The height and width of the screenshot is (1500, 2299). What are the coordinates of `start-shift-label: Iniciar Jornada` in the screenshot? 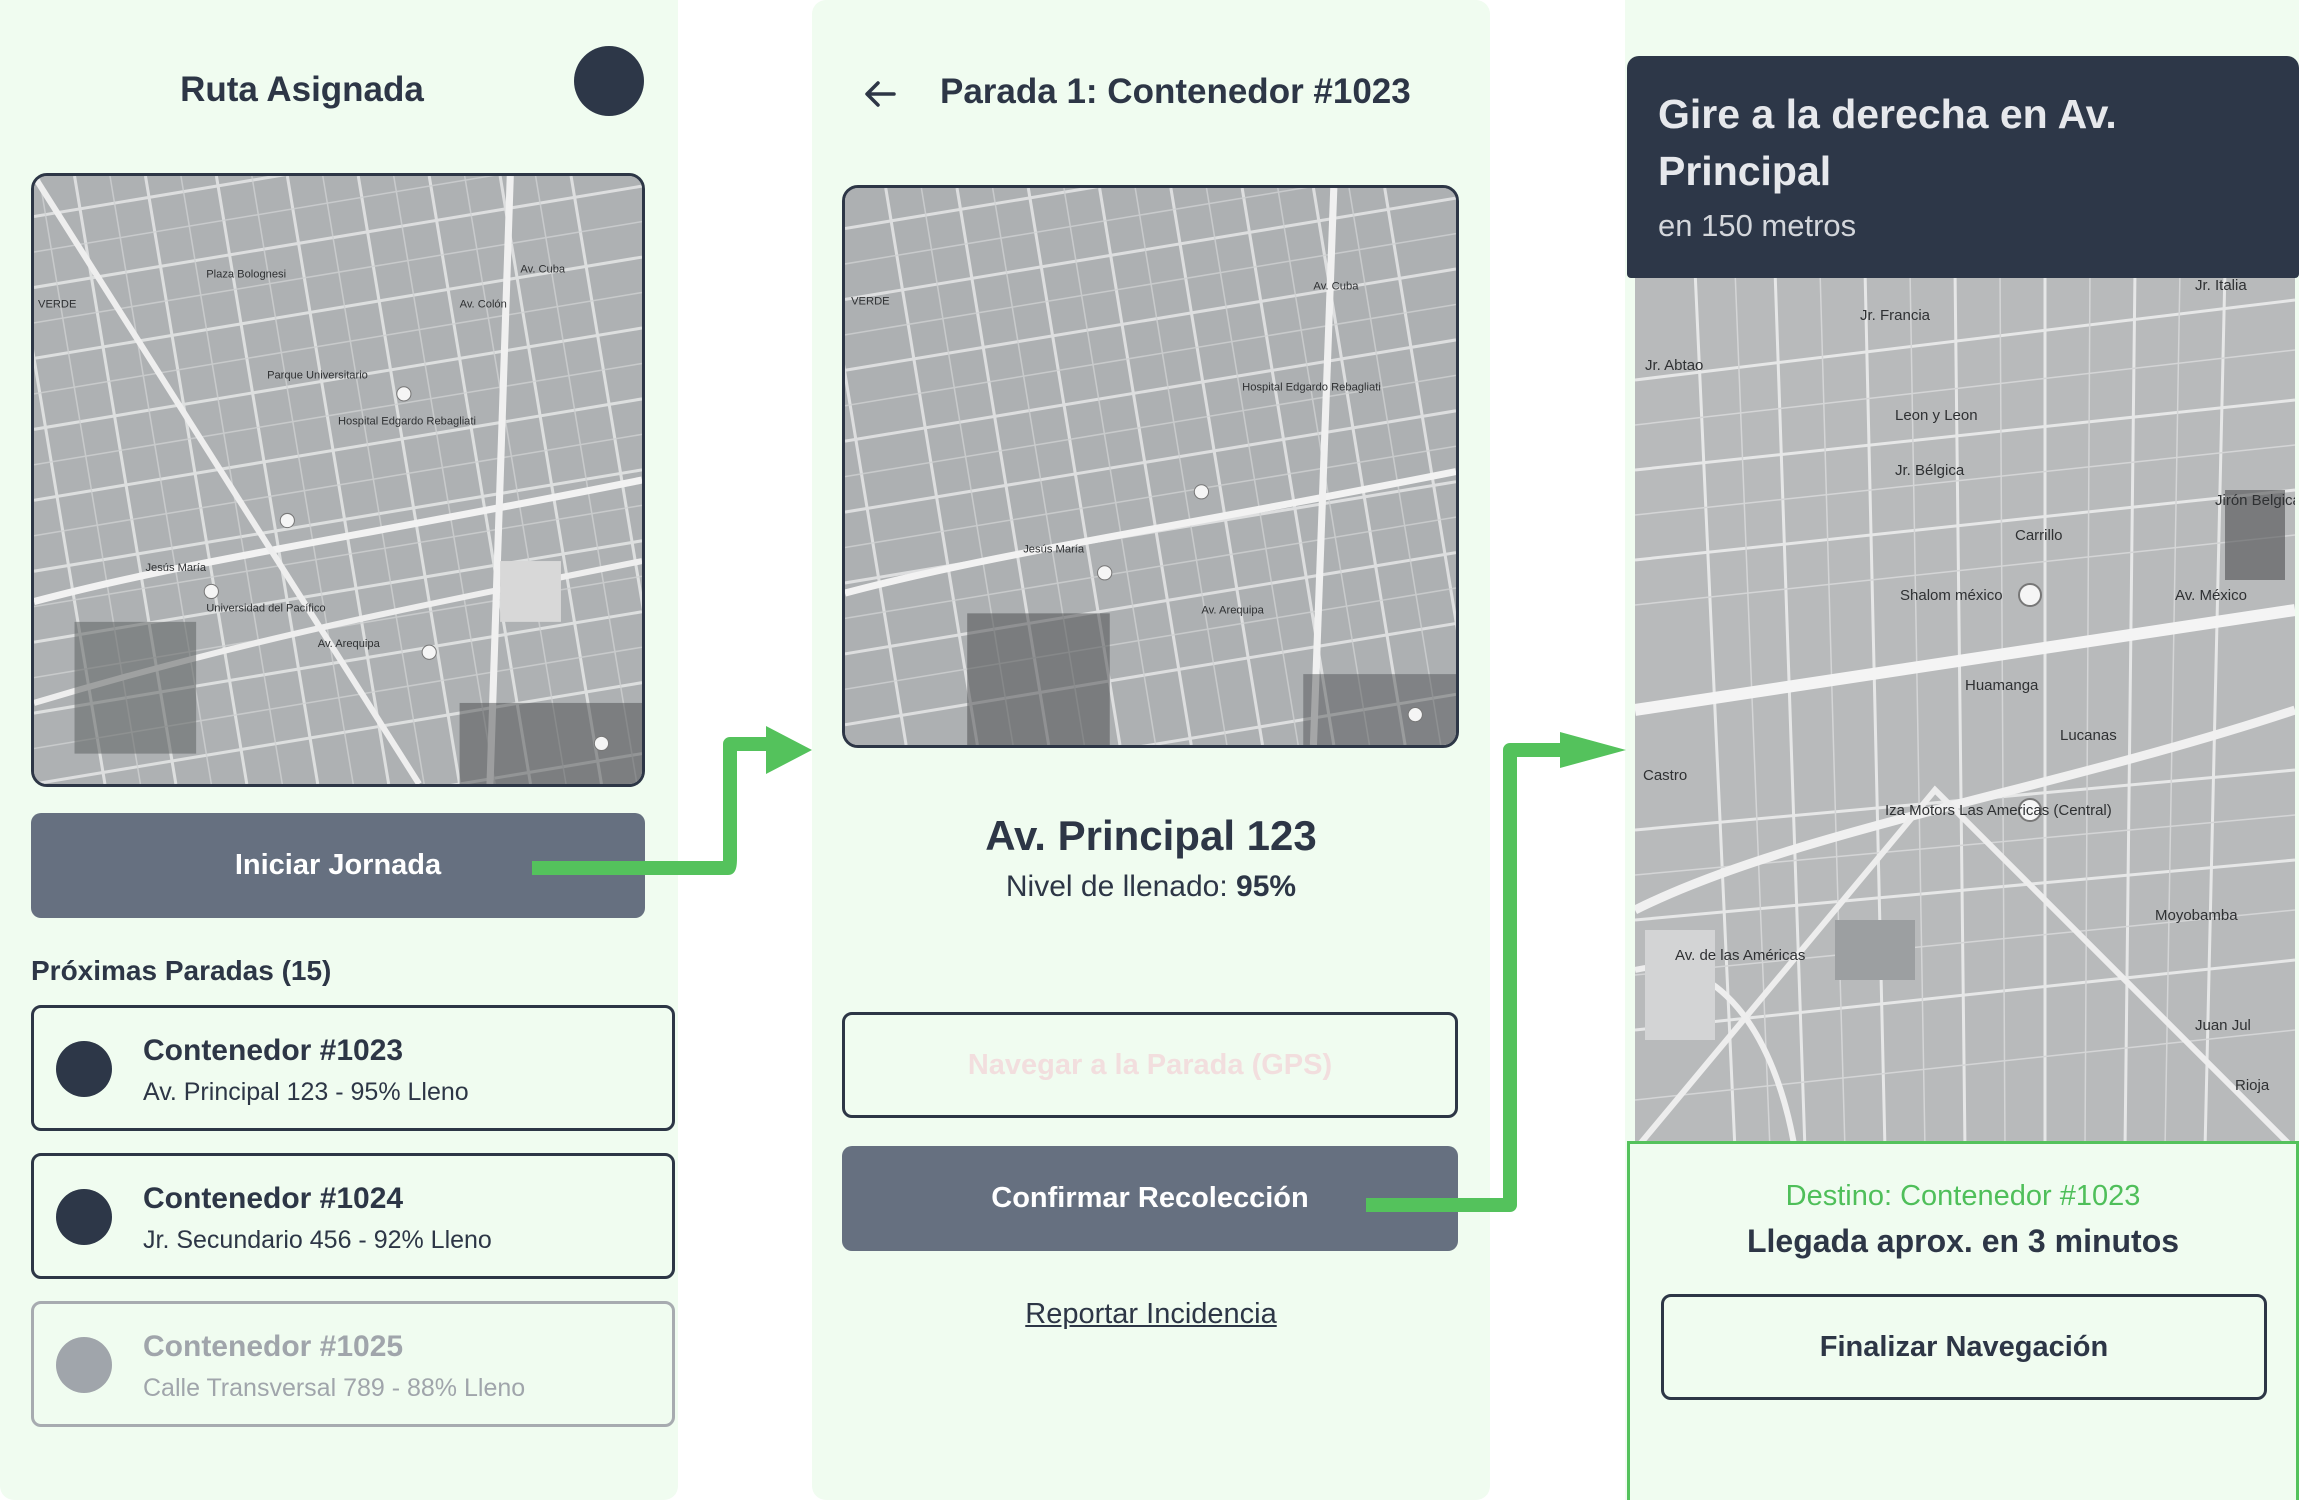 It's located at (338, 865).